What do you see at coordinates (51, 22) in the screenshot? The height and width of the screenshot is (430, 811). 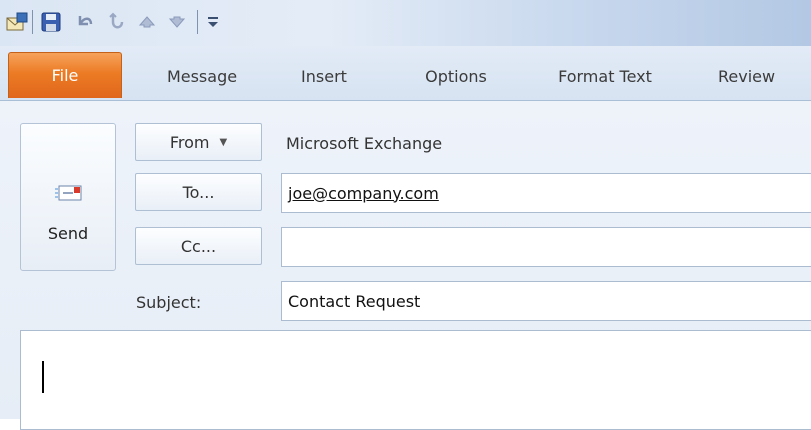 I see `save-icon` at bounding box center [51, 22].